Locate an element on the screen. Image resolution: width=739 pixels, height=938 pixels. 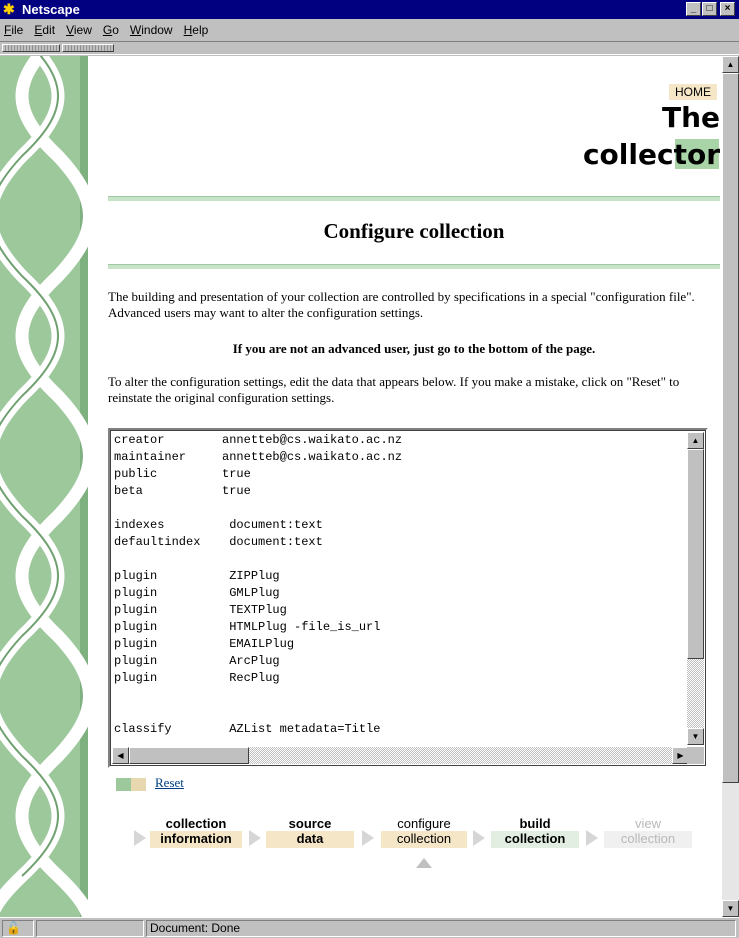
menu-view: View is located at coordinates (79, 30).